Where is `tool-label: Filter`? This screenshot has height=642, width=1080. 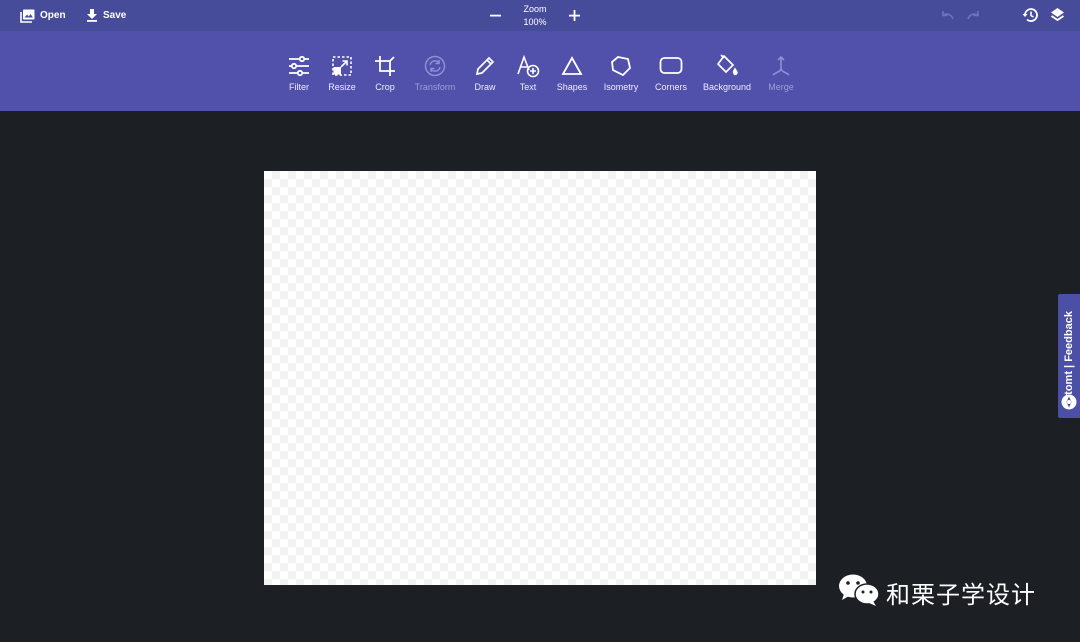 tool-label: Filter is located at coordinates (299, 87).